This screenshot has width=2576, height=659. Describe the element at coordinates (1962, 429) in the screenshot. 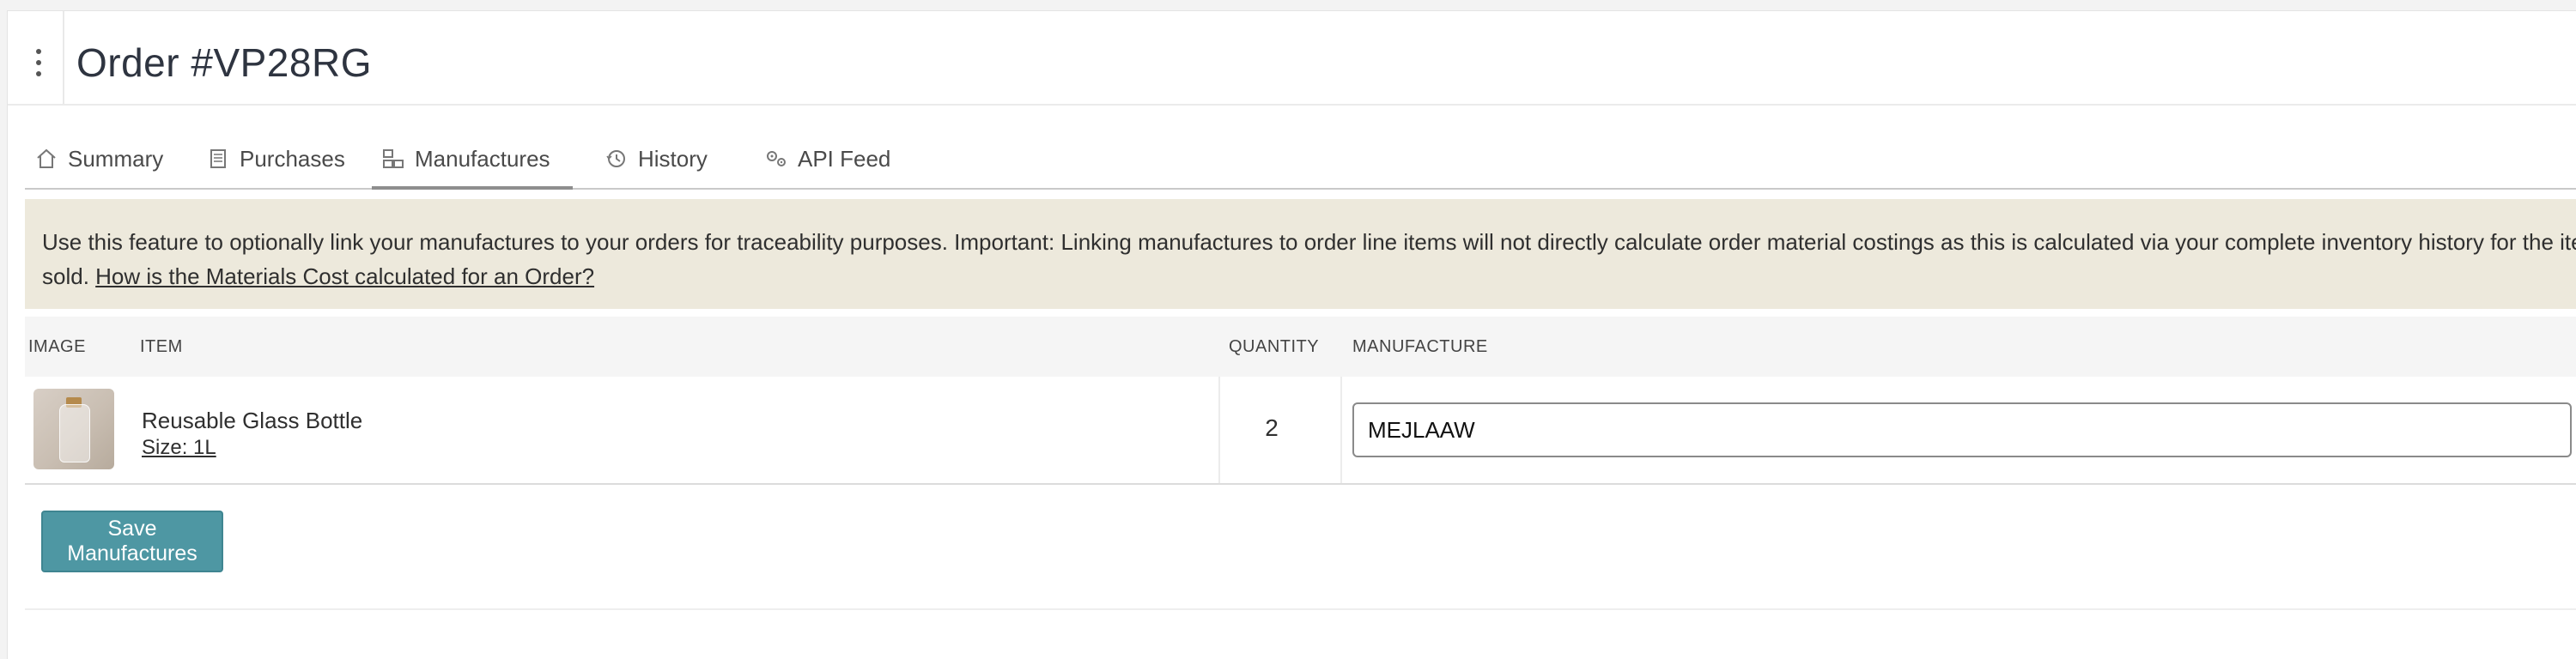

I see `manufacture-input` at that location.